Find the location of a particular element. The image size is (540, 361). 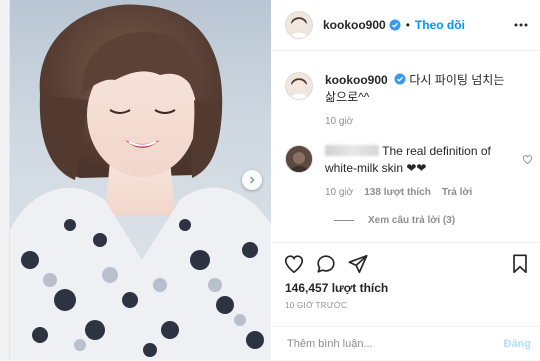

share-icon is located at coordinates (358, 264).